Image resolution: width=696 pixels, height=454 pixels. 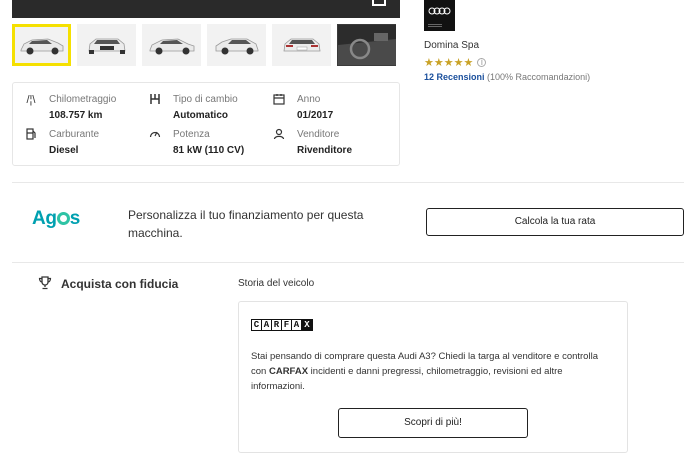 I want to click on spec-mileage: /¦\ Chilometraggio 108.757 km, so click(x=70, y=108).